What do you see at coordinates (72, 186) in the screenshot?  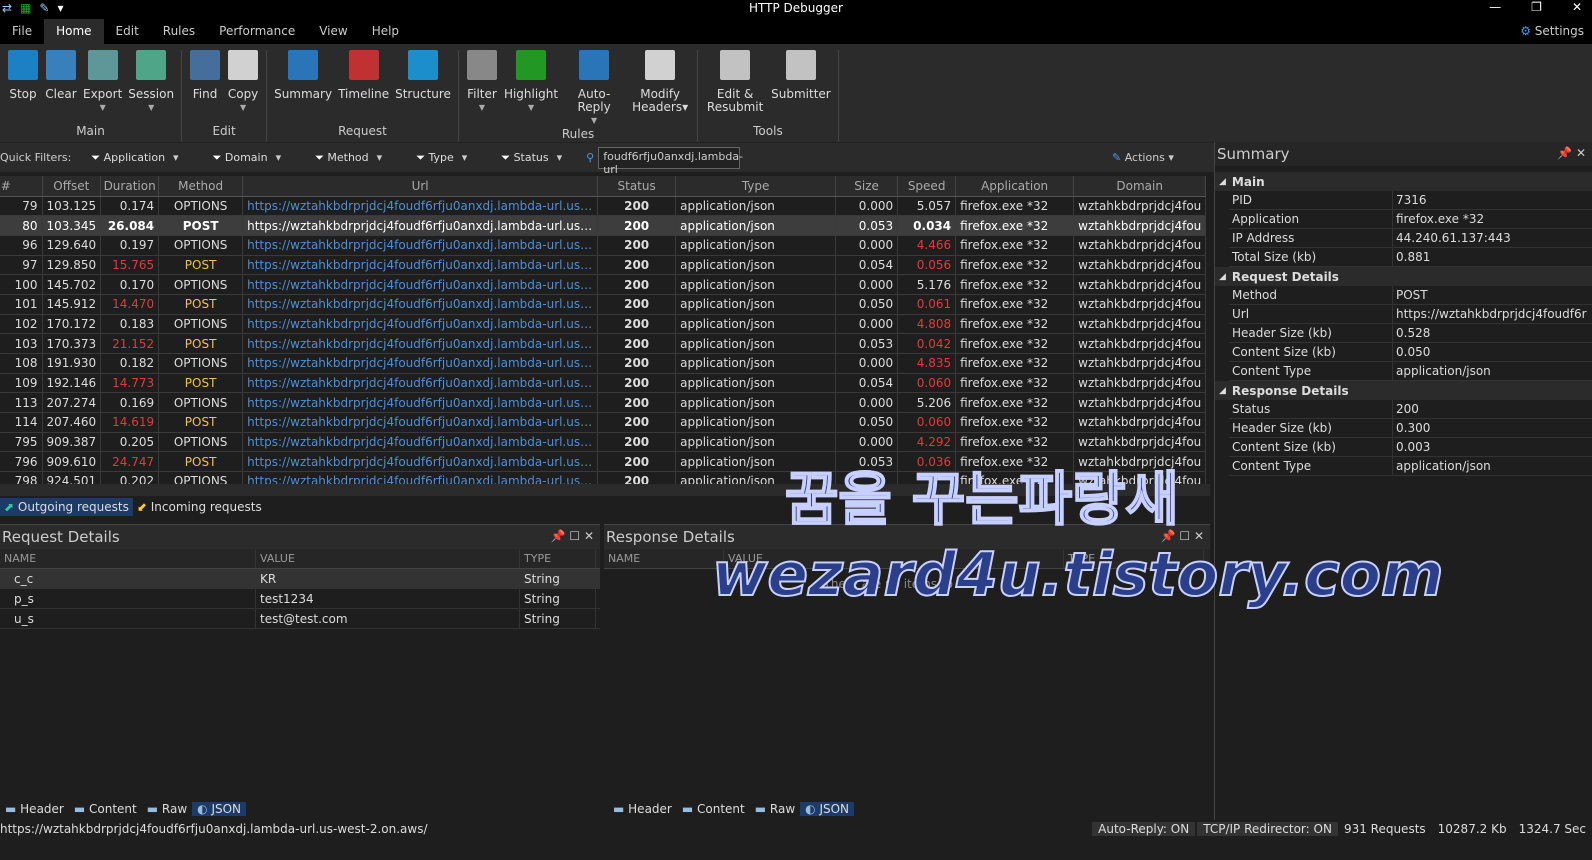 I see `column-offset: Offset` at bounding box center [72, 186].